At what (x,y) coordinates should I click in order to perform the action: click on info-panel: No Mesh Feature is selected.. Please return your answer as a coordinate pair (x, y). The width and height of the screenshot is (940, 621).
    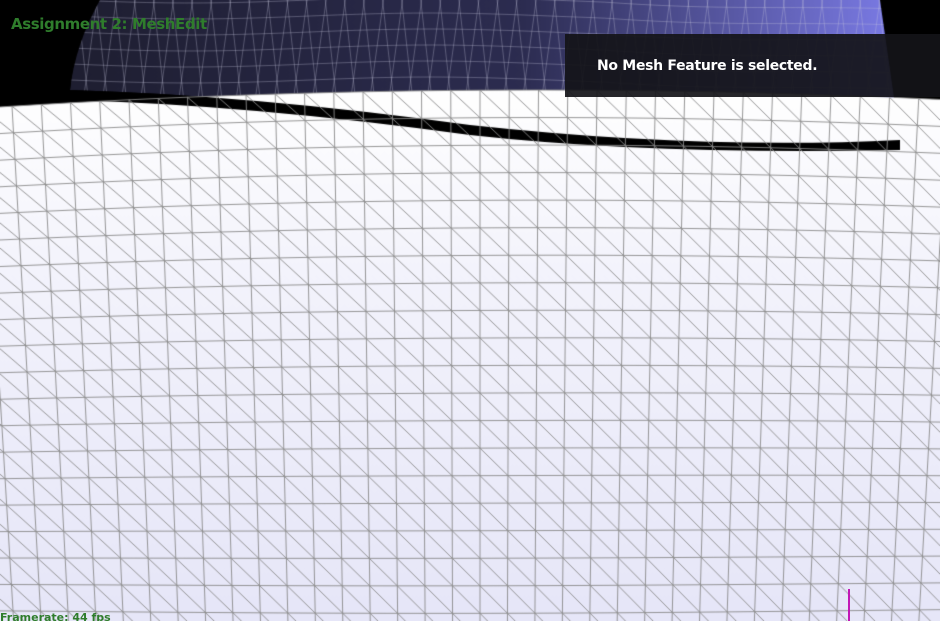
    Looking at the image, I should click on (752, 65).